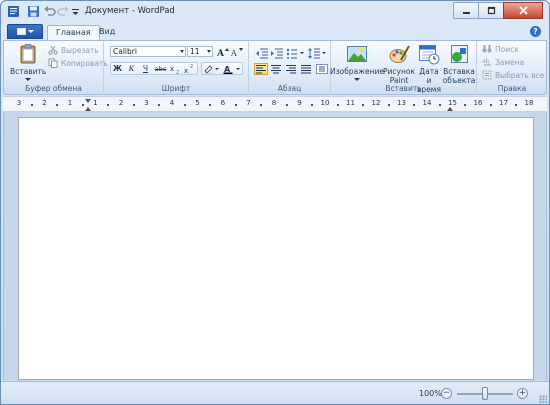  I want to click on first-line-indent-marker, so click(88, 101).